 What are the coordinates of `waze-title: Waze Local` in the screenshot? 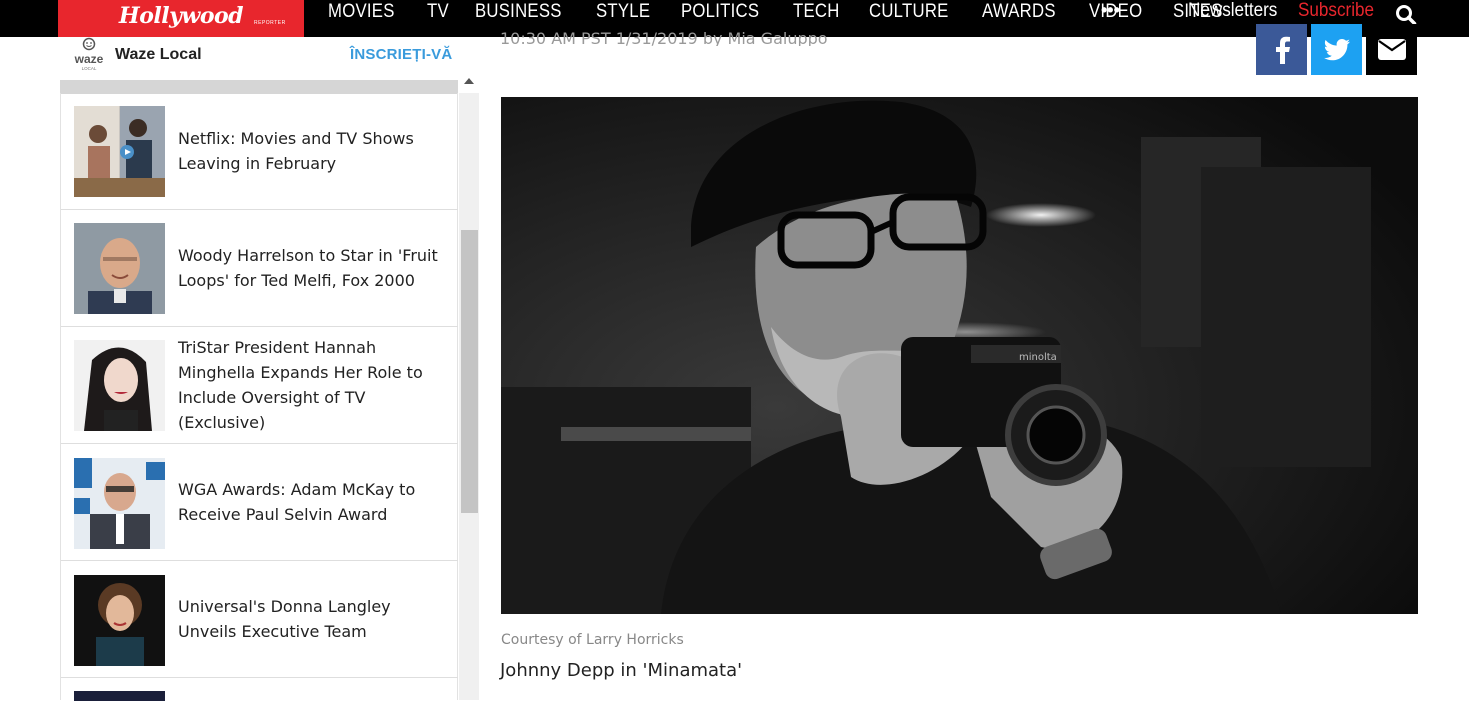 It's located at (158, 54).